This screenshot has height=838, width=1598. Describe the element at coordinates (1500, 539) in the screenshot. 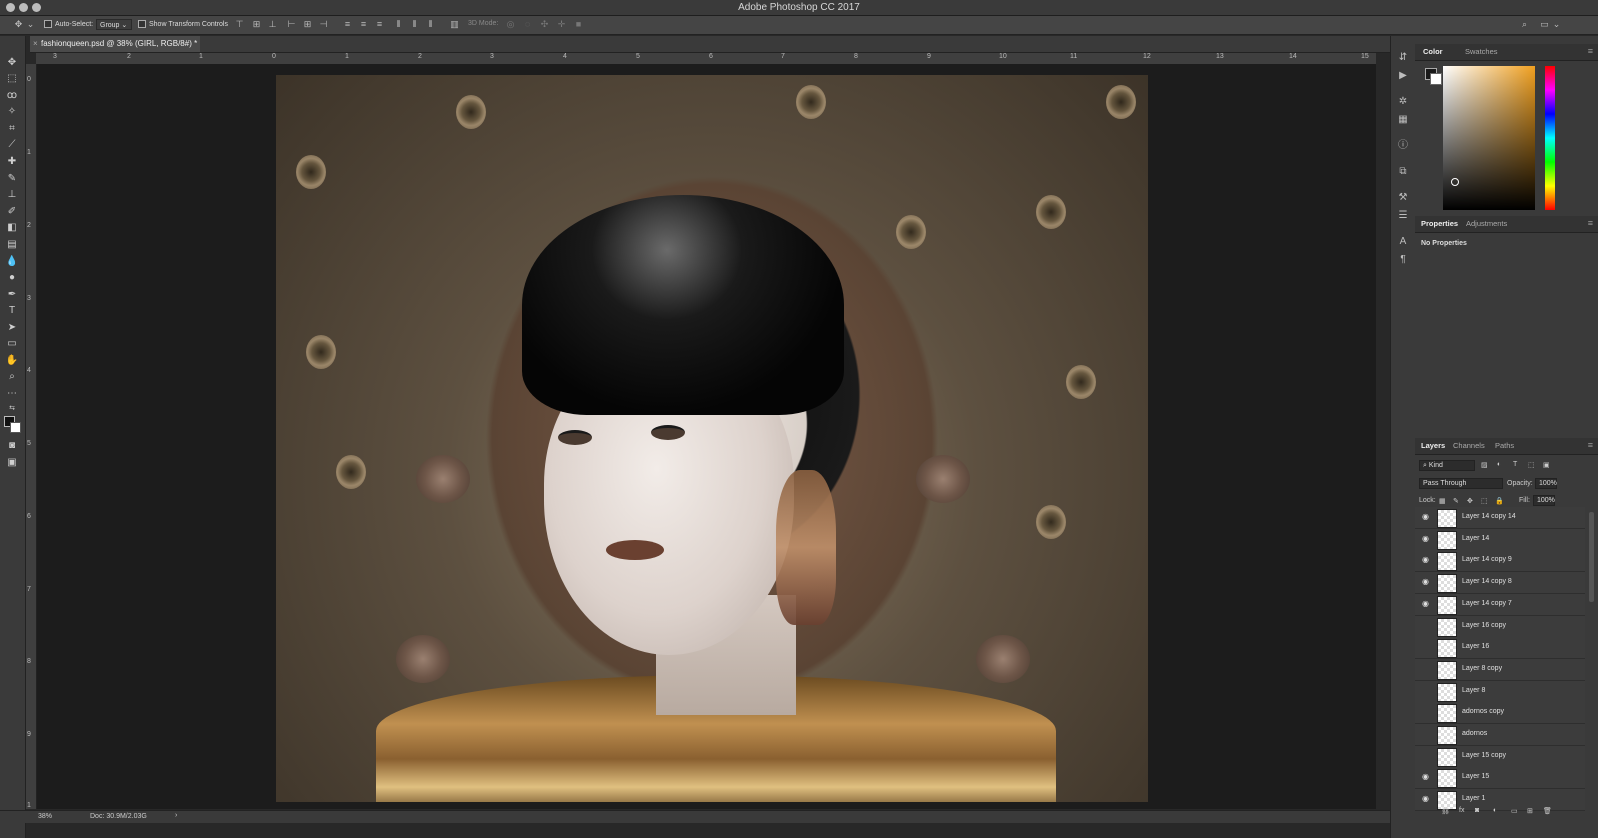

I see `layer-row: ◉ Layer 14` at that location.